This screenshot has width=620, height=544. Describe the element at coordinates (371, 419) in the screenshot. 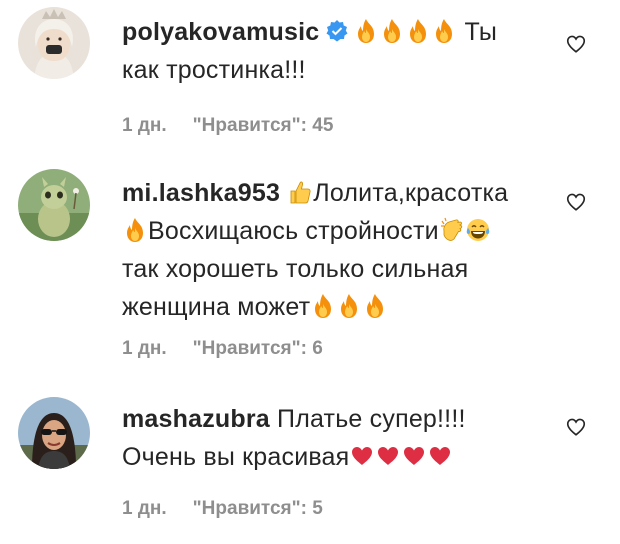

I see `comment-text-part: Платье супер!!!!` at that location.